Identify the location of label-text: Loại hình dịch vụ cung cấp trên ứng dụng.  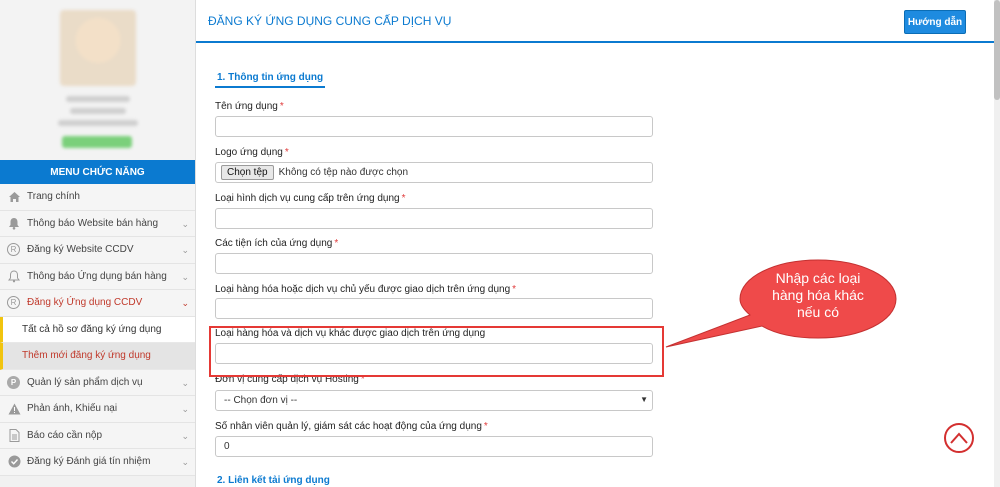
(307, 198).